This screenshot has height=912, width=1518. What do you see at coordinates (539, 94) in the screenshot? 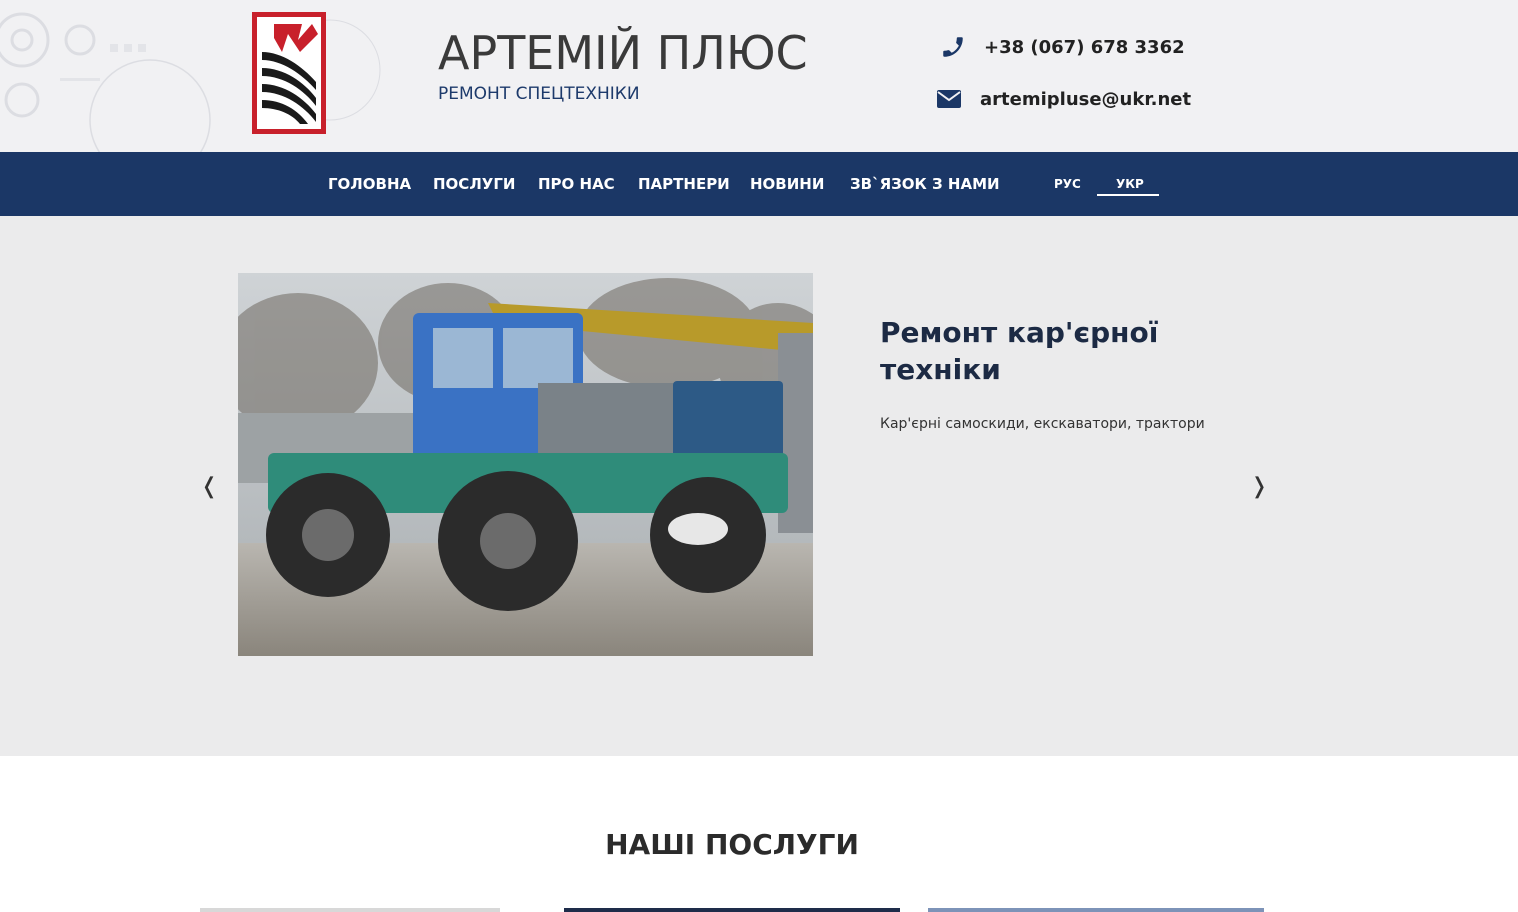
I see `brand-subtitle: РЕМОНТ СПЕЦТЕХНІКИ` at bounding box center [539, 94].